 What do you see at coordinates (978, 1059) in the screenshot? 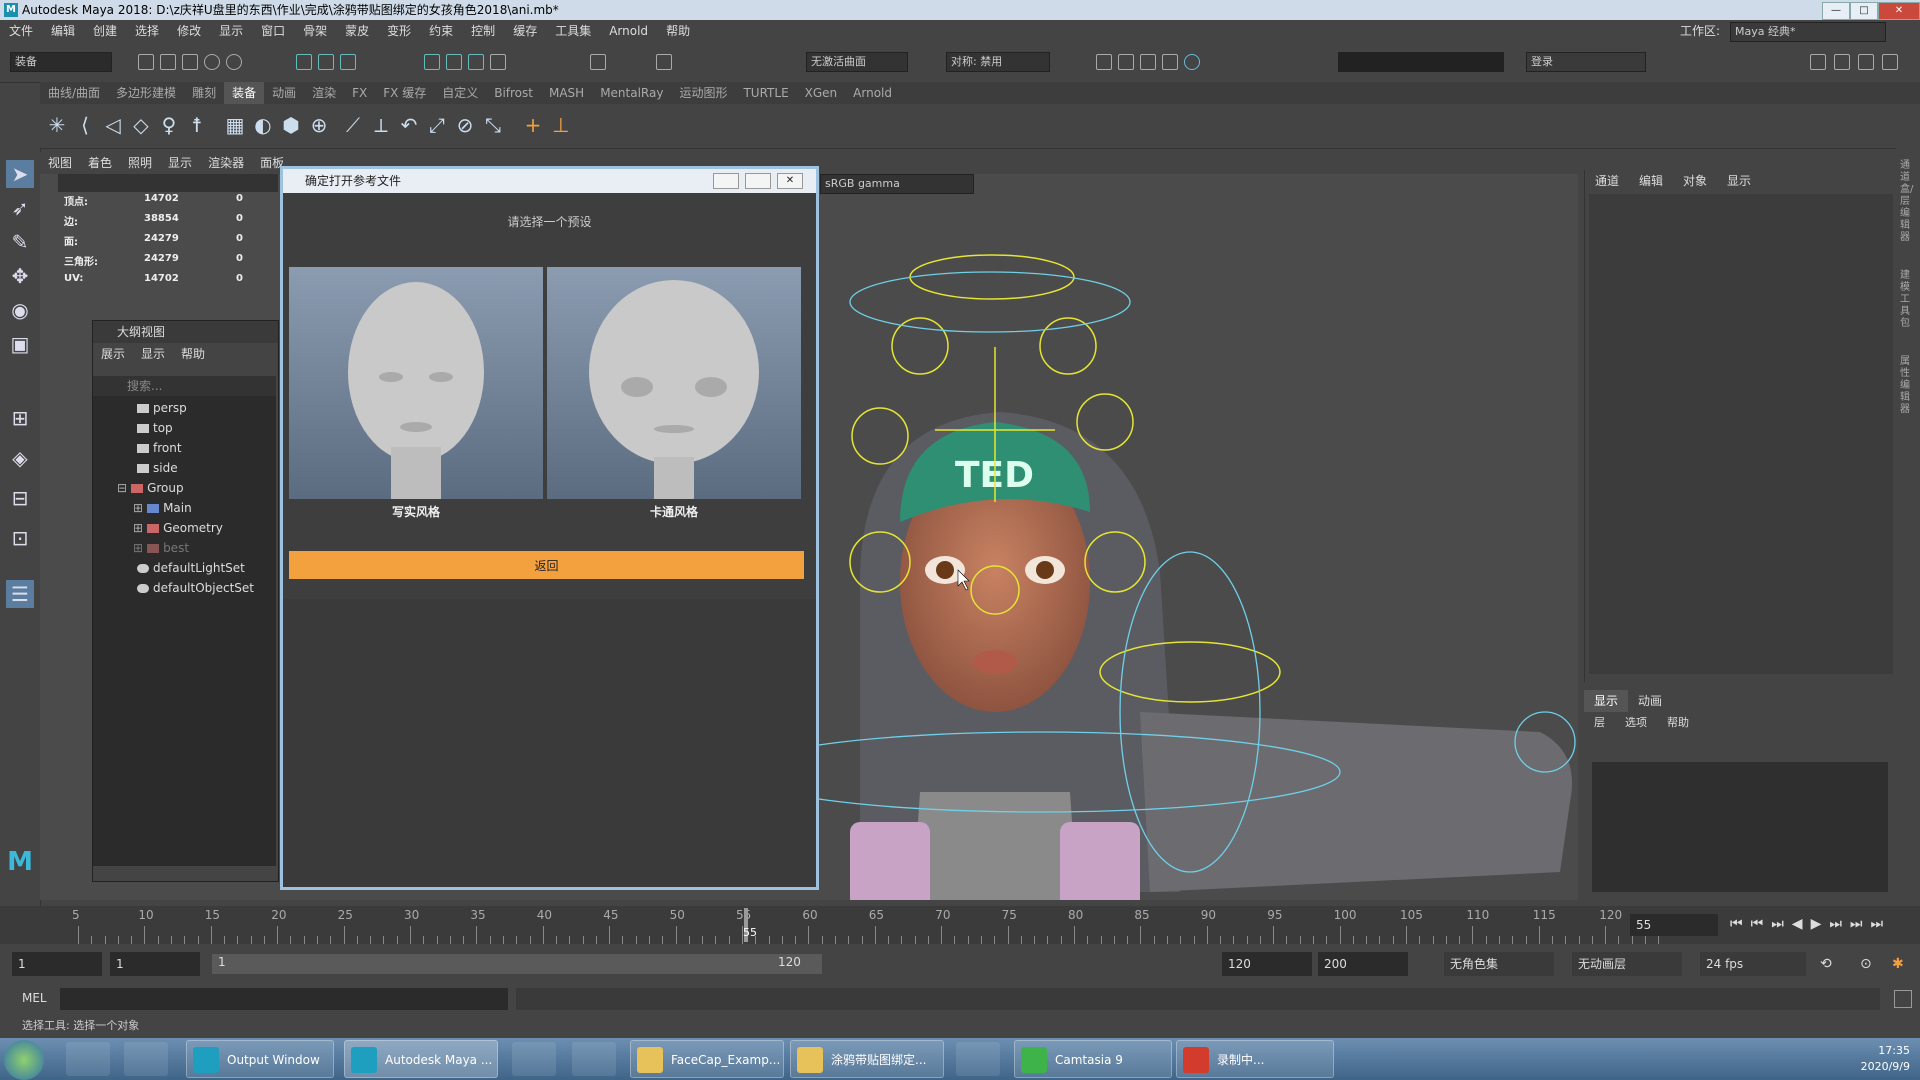
I see `taskbar-calculator-icon` at bounding box center [978, 1059].